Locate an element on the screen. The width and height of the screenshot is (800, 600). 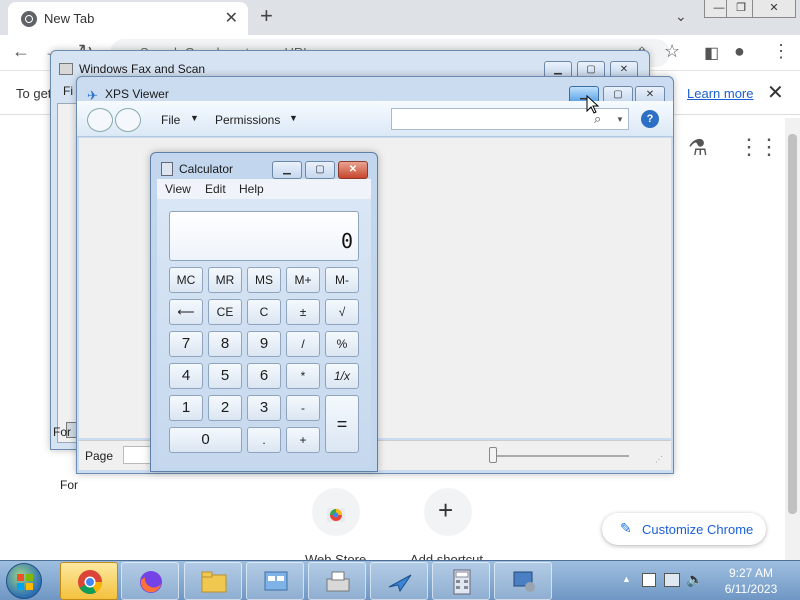
infobar-close-icon: ✕ is located at coordinates (775, 92).